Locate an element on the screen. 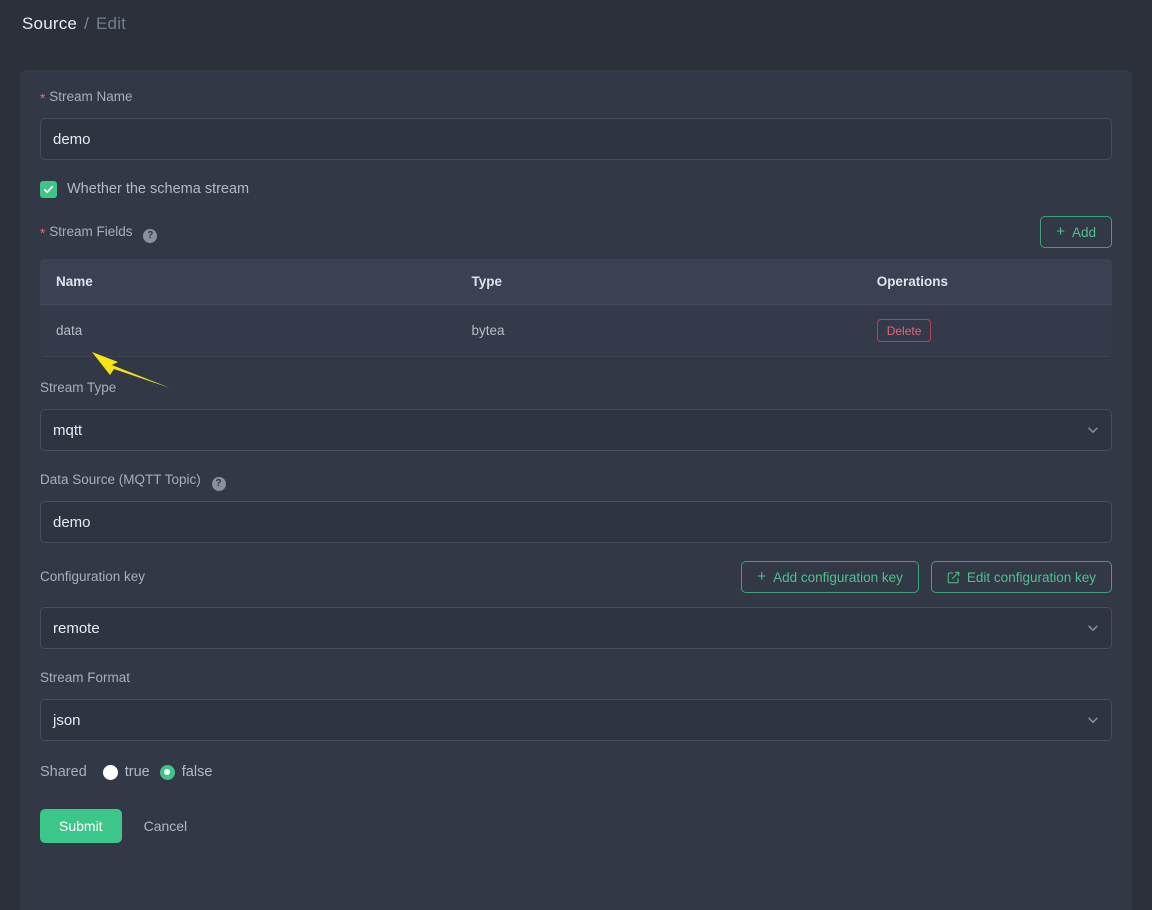 The image size is (1152, 910). edit-square-icon is located at coordinates (953, 577).